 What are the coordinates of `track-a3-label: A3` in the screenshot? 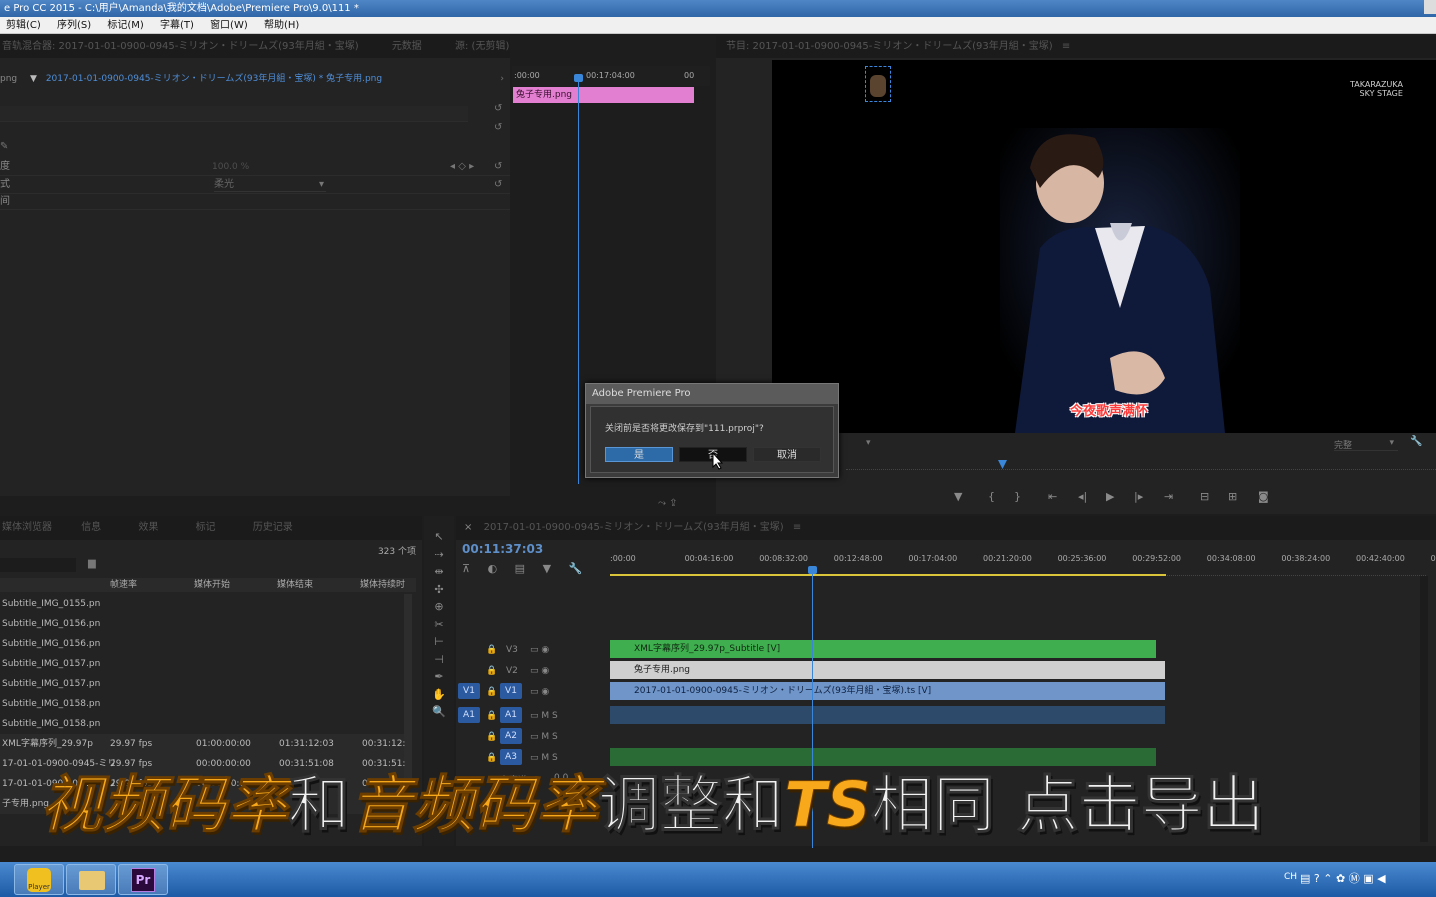 It's located at (511, 757).